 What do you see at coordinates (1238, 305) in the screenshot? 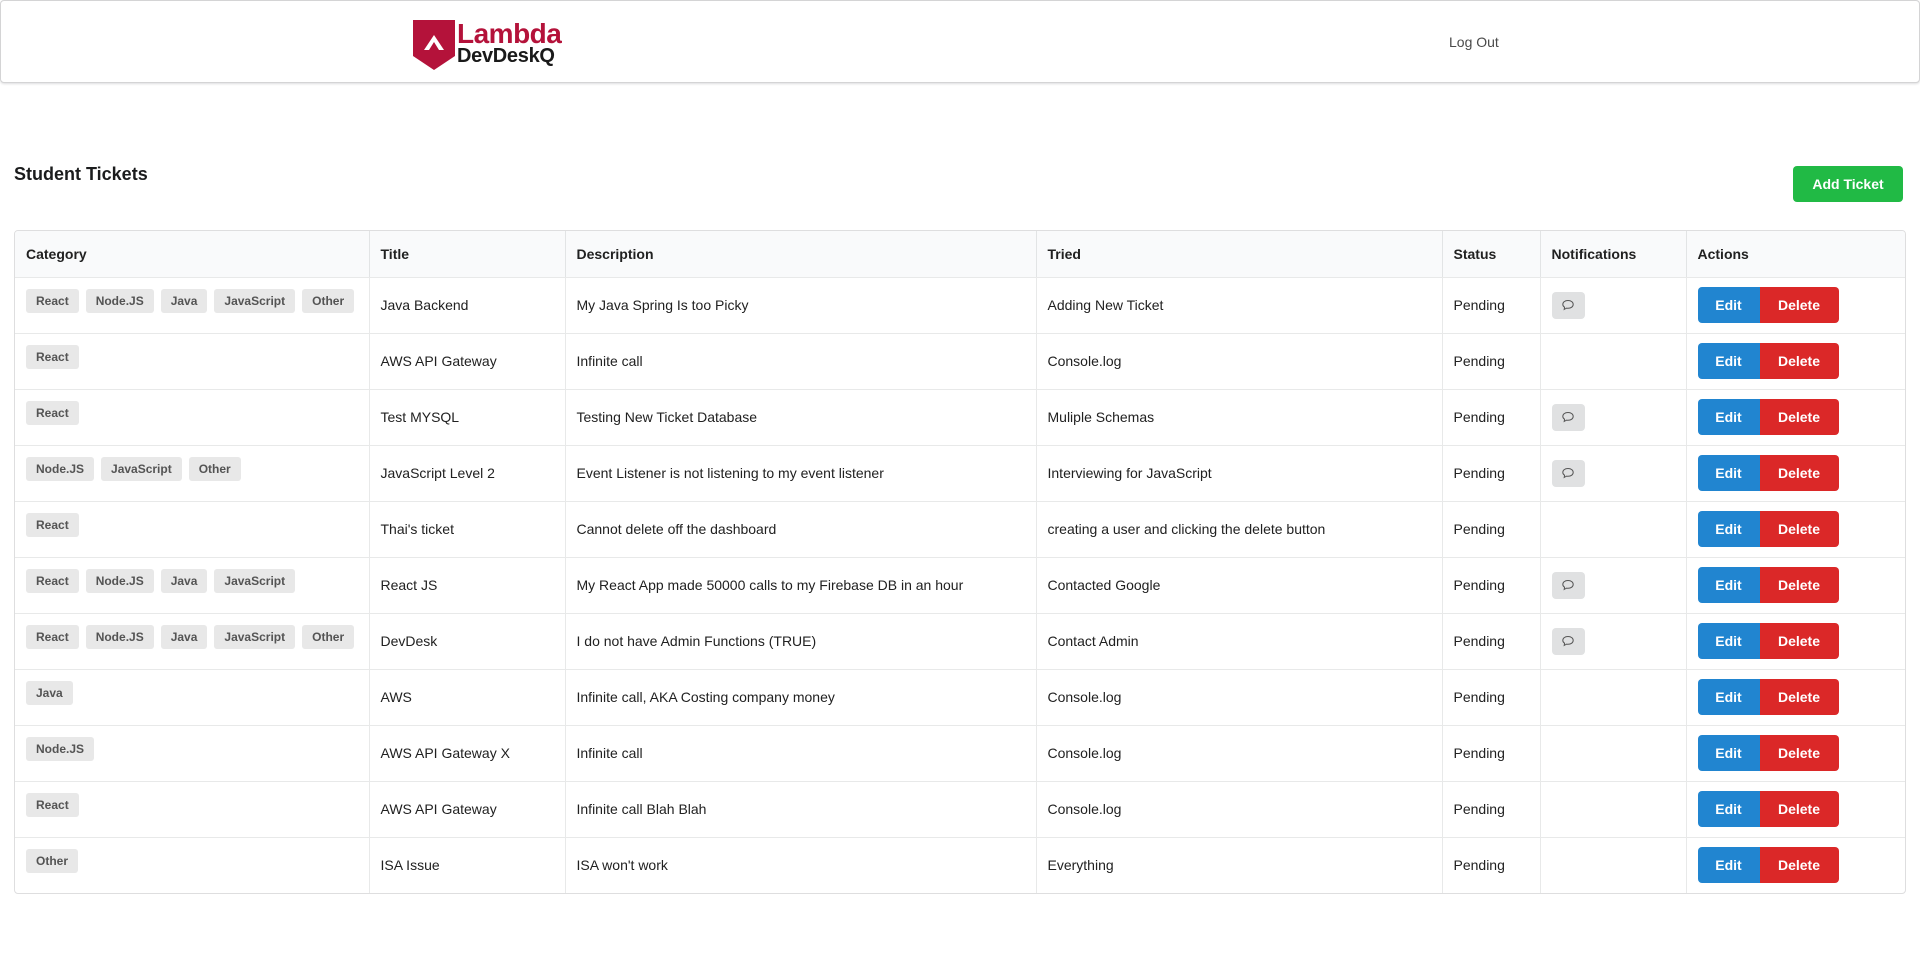
I see `tried-cell: Adding New Ticket` at bounding box center [1238, 305].